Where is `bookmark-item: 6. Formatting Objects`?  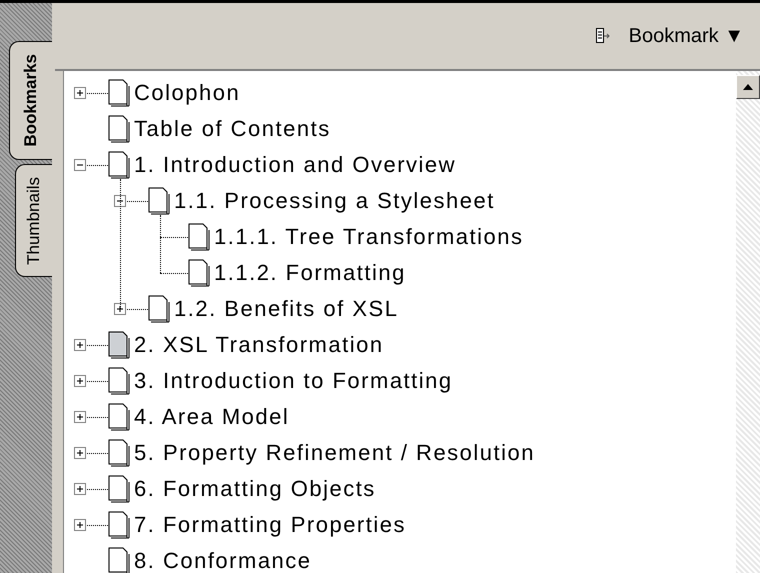 bookmark-item: 6. Formatting Objects is located at coordinates (255, 489).